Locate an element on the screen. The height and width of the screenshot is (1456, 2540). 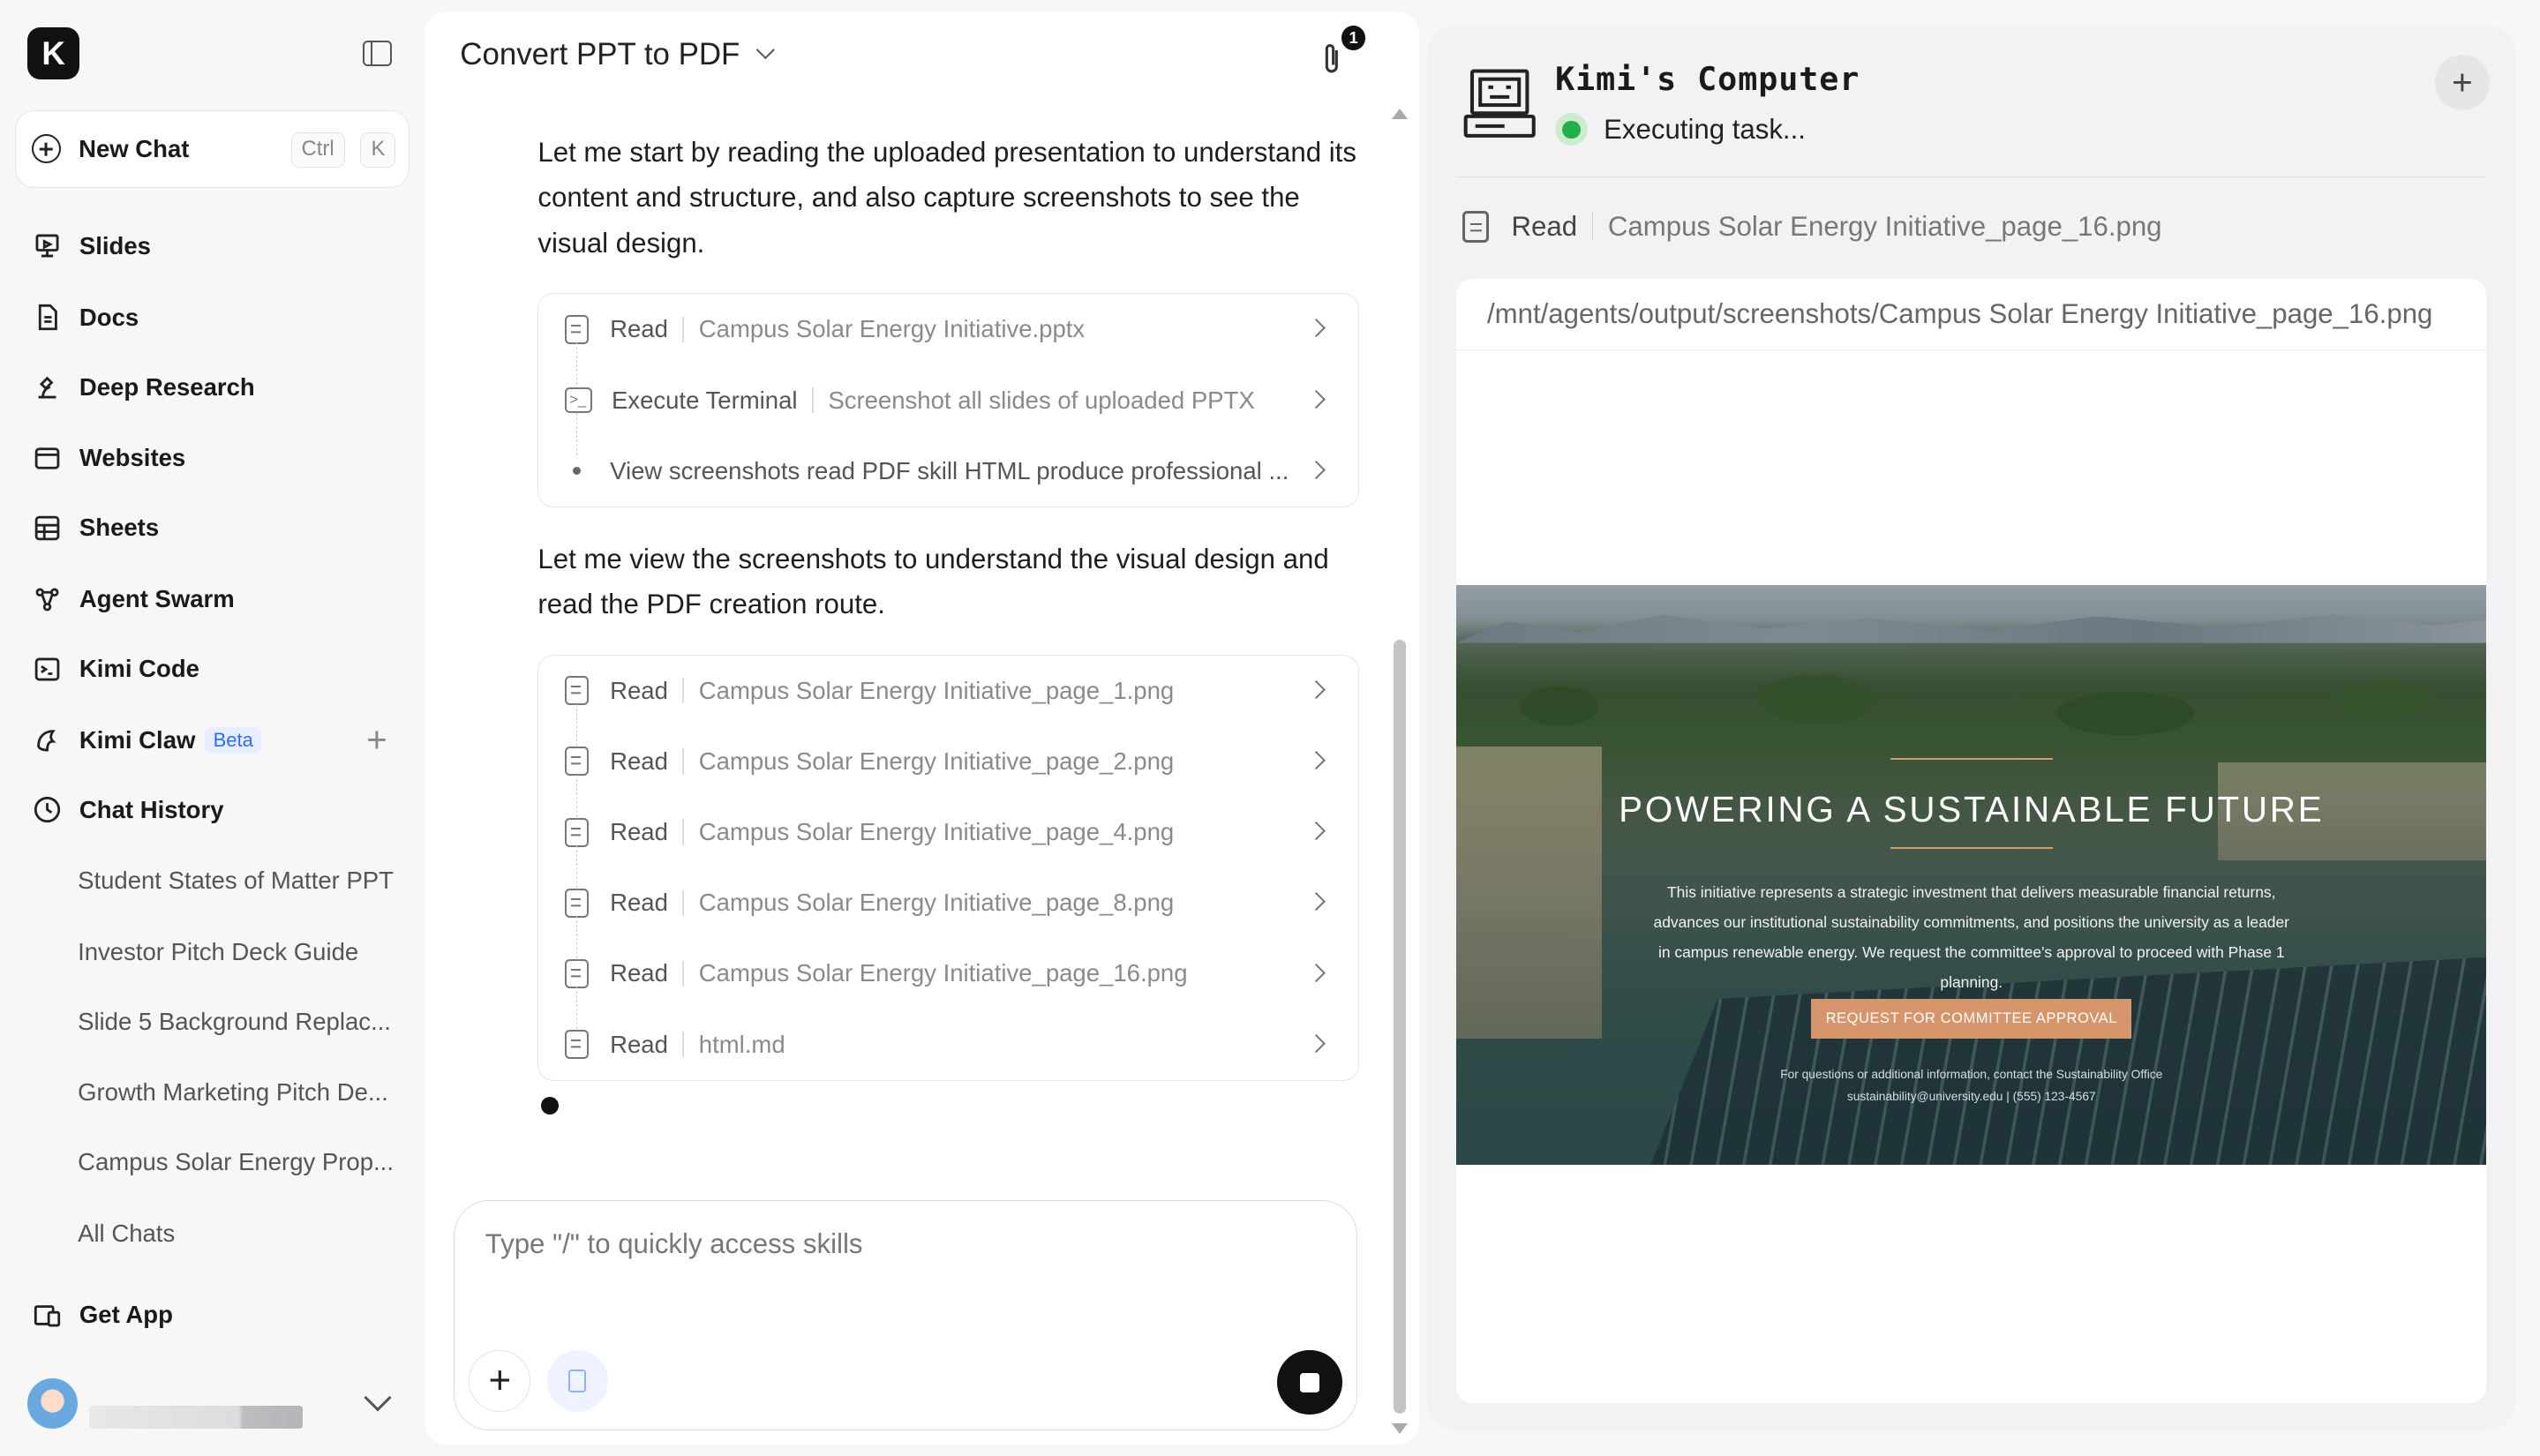
expand-button: + is located at coordinates (2462, 82).